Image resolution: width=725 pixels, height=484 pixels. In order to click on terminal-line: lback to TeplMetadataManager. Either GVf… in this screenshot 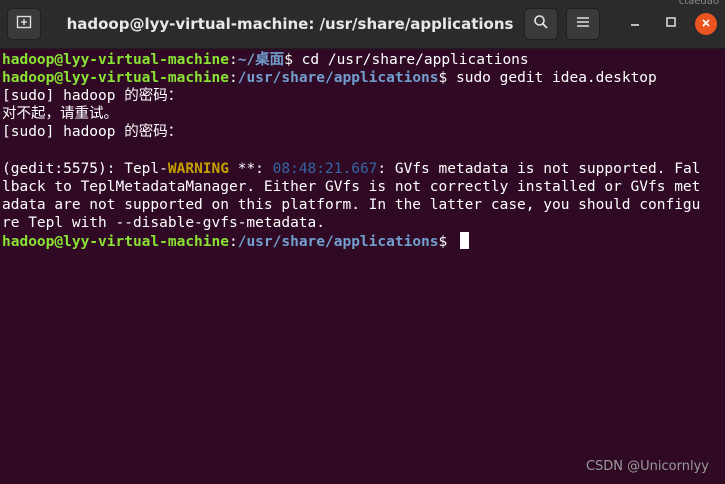, I will do `click(351, 186)`.